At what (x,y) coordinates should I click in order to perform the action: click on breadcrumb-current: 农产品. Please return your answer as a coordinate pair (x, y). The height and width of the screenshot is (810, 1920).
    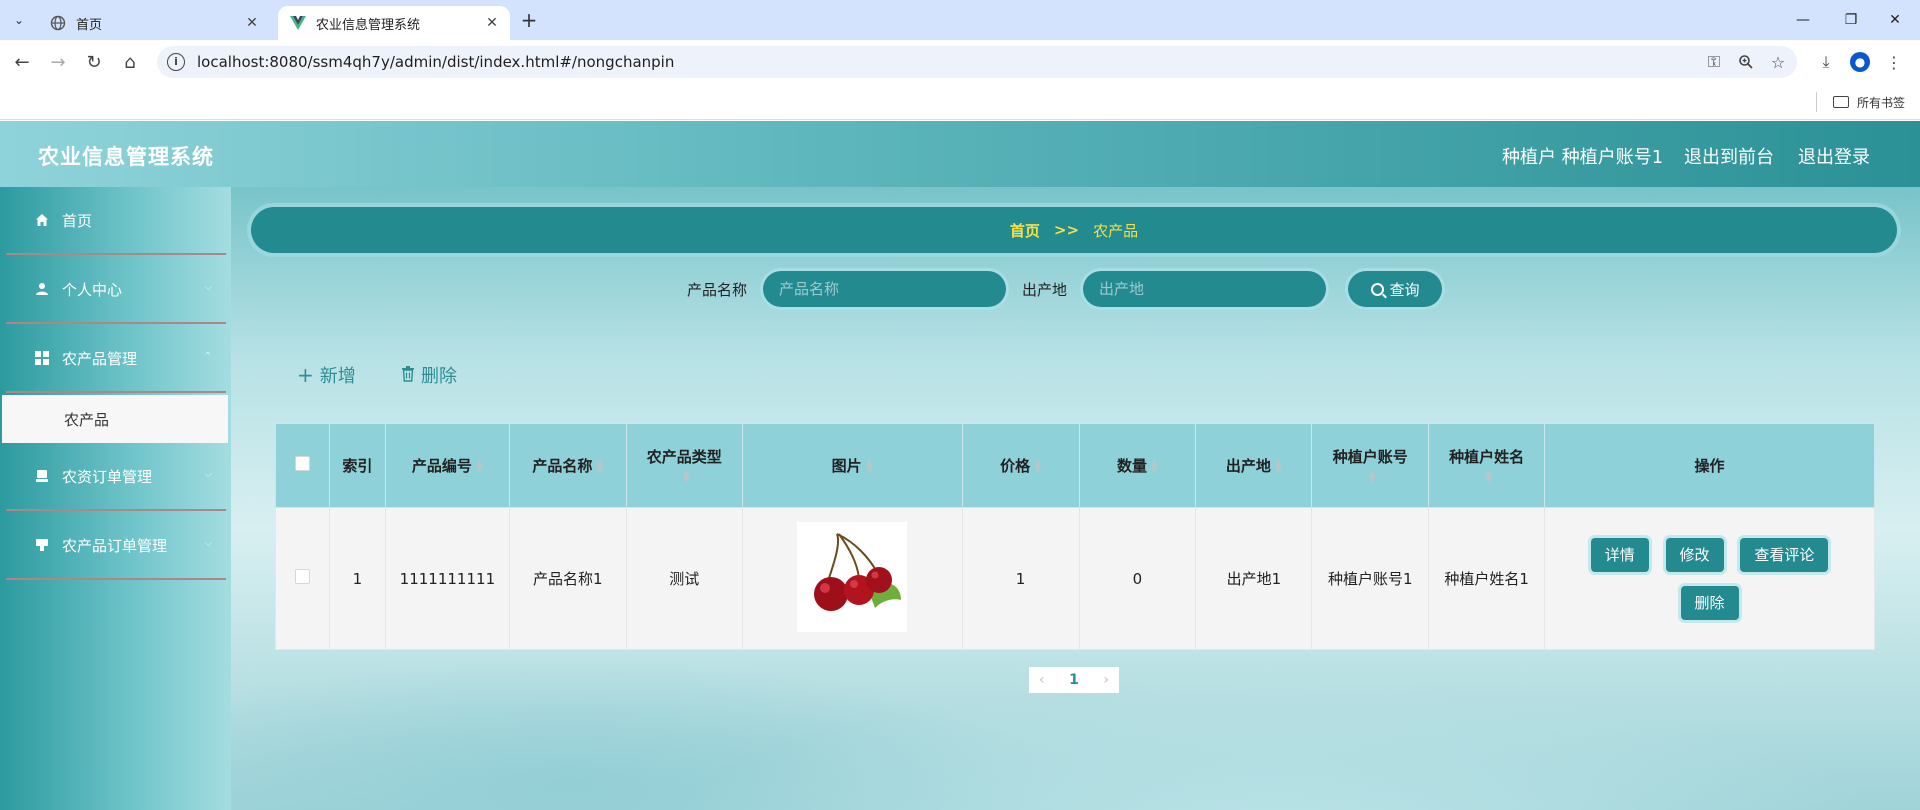
    Looking at the image, I should click on (1116, 230).